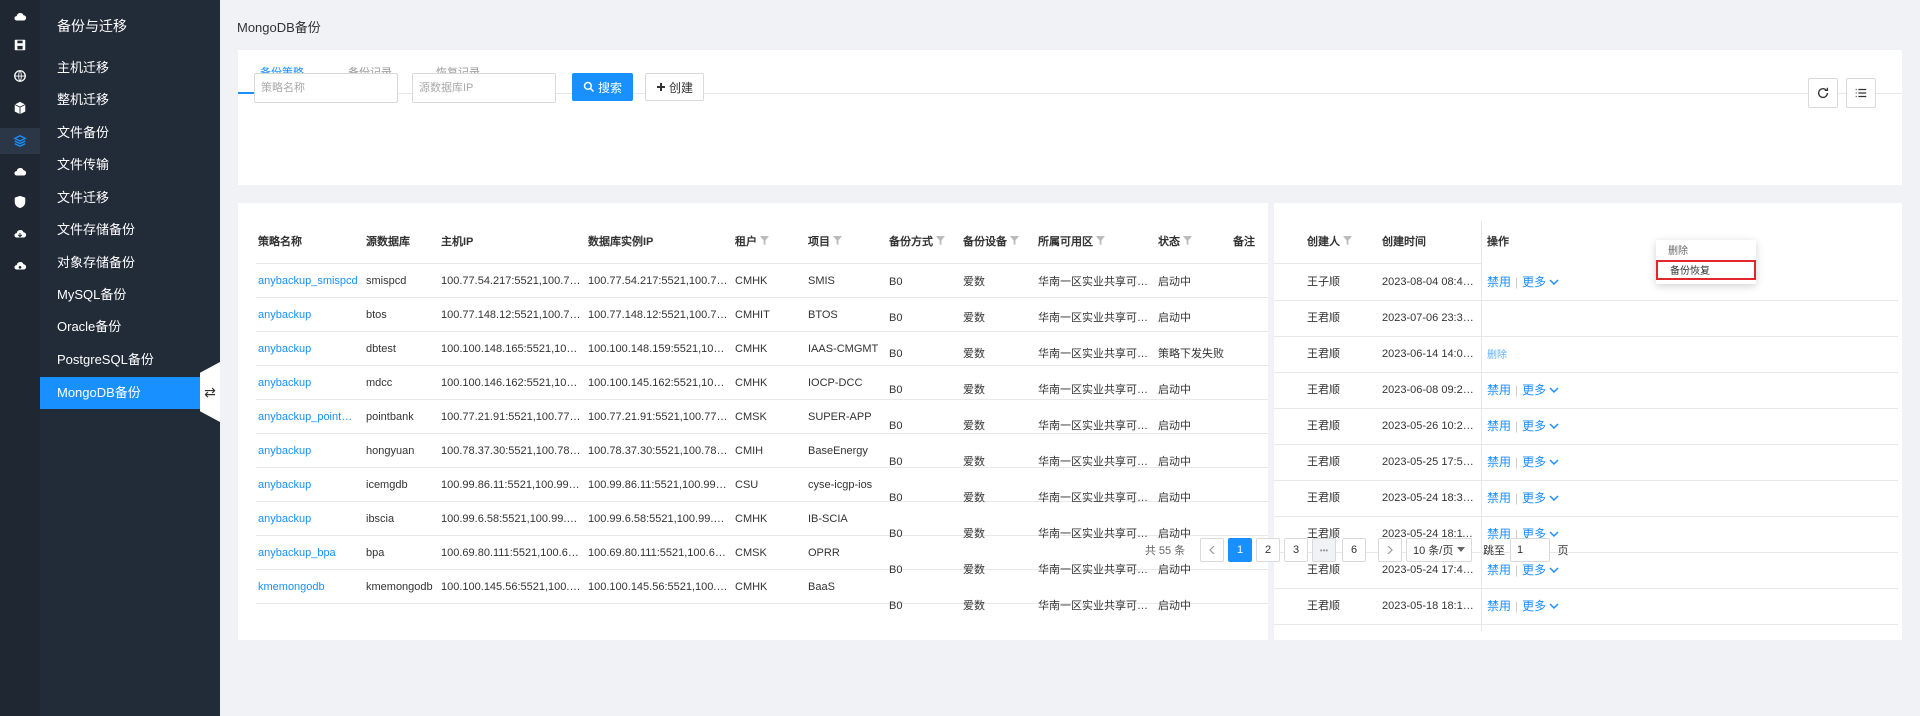 This screenshot has height=716, width=1920. I want to click on dropdown-item-backup-restore: 备份恢复, so click(1706, 270).